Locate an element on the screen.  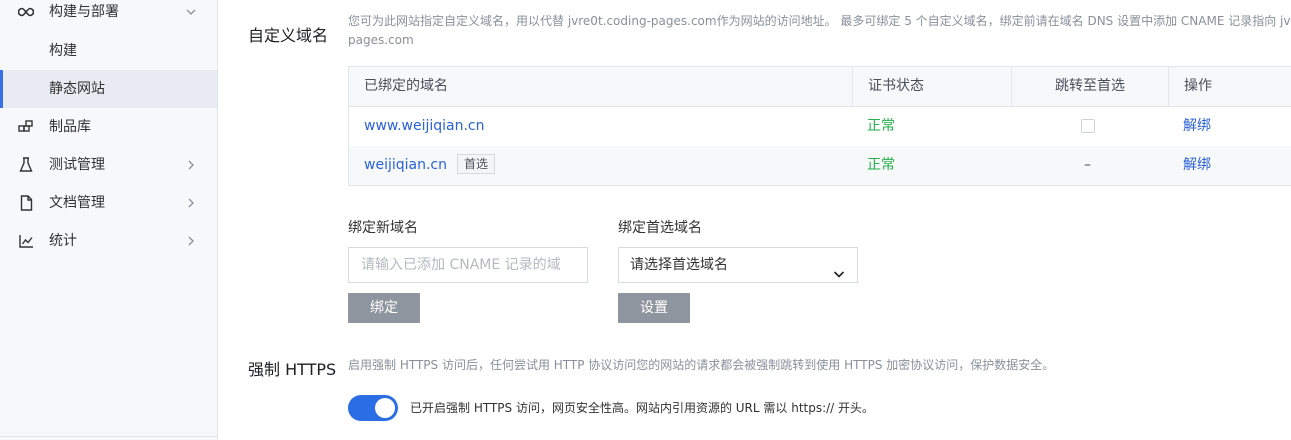
domain-cell: weijiqian.cn 首选 is located at coordinates (429, 165).